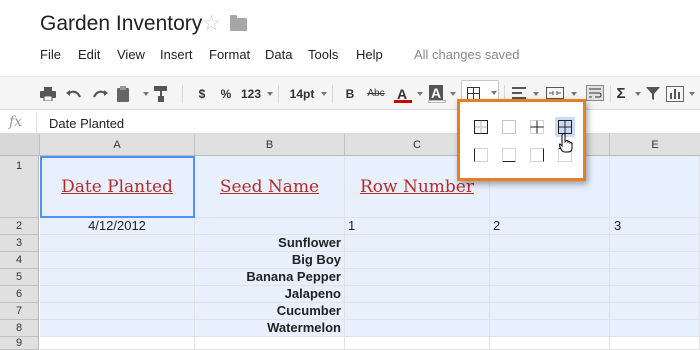  Describe the element at coordinates (270, 226) in the screenshot. I see `cell-b2` at that location.